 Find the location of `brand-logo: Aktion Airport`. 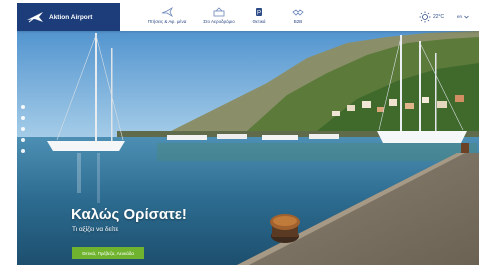

brand-logo: Aktion Airport is located at coordinates (68, 17).